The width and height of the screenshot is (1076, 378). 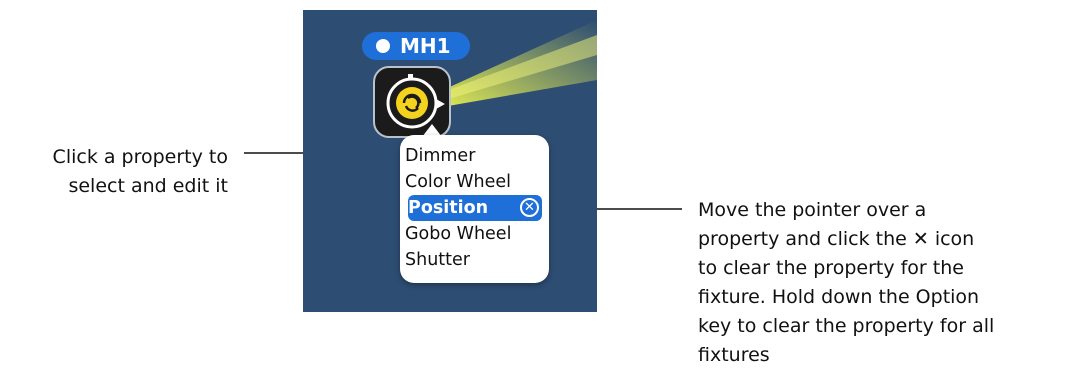 What do you see at coordinates (458, 234) in the screenshot?
I see `menu-item-label: Gobo Wheel` at bounding box center [458, 234].